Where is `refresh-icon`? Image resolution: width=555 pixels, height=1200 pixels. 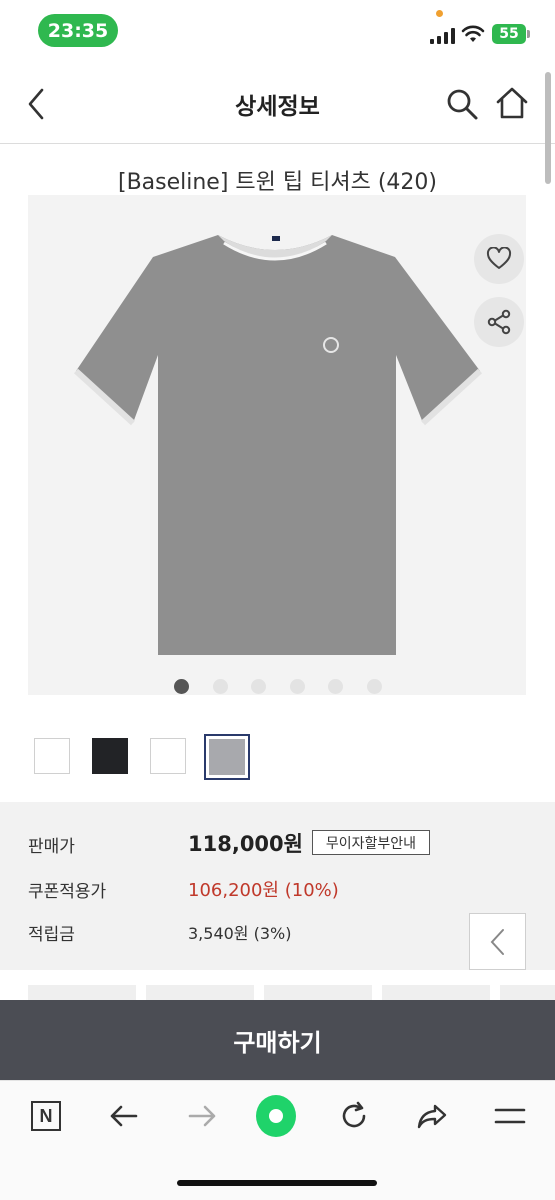 refresh-icon is located at coordinates (354, 1116).